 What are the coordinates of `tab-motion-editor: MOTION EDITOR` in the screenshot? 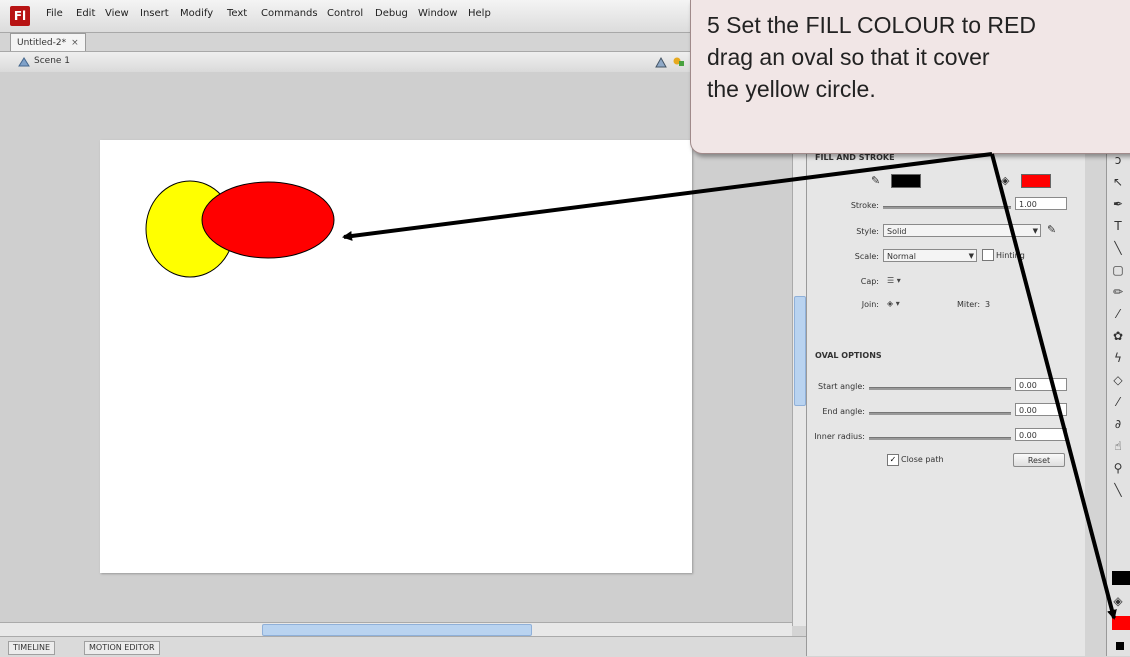 It's located at (122, 648).